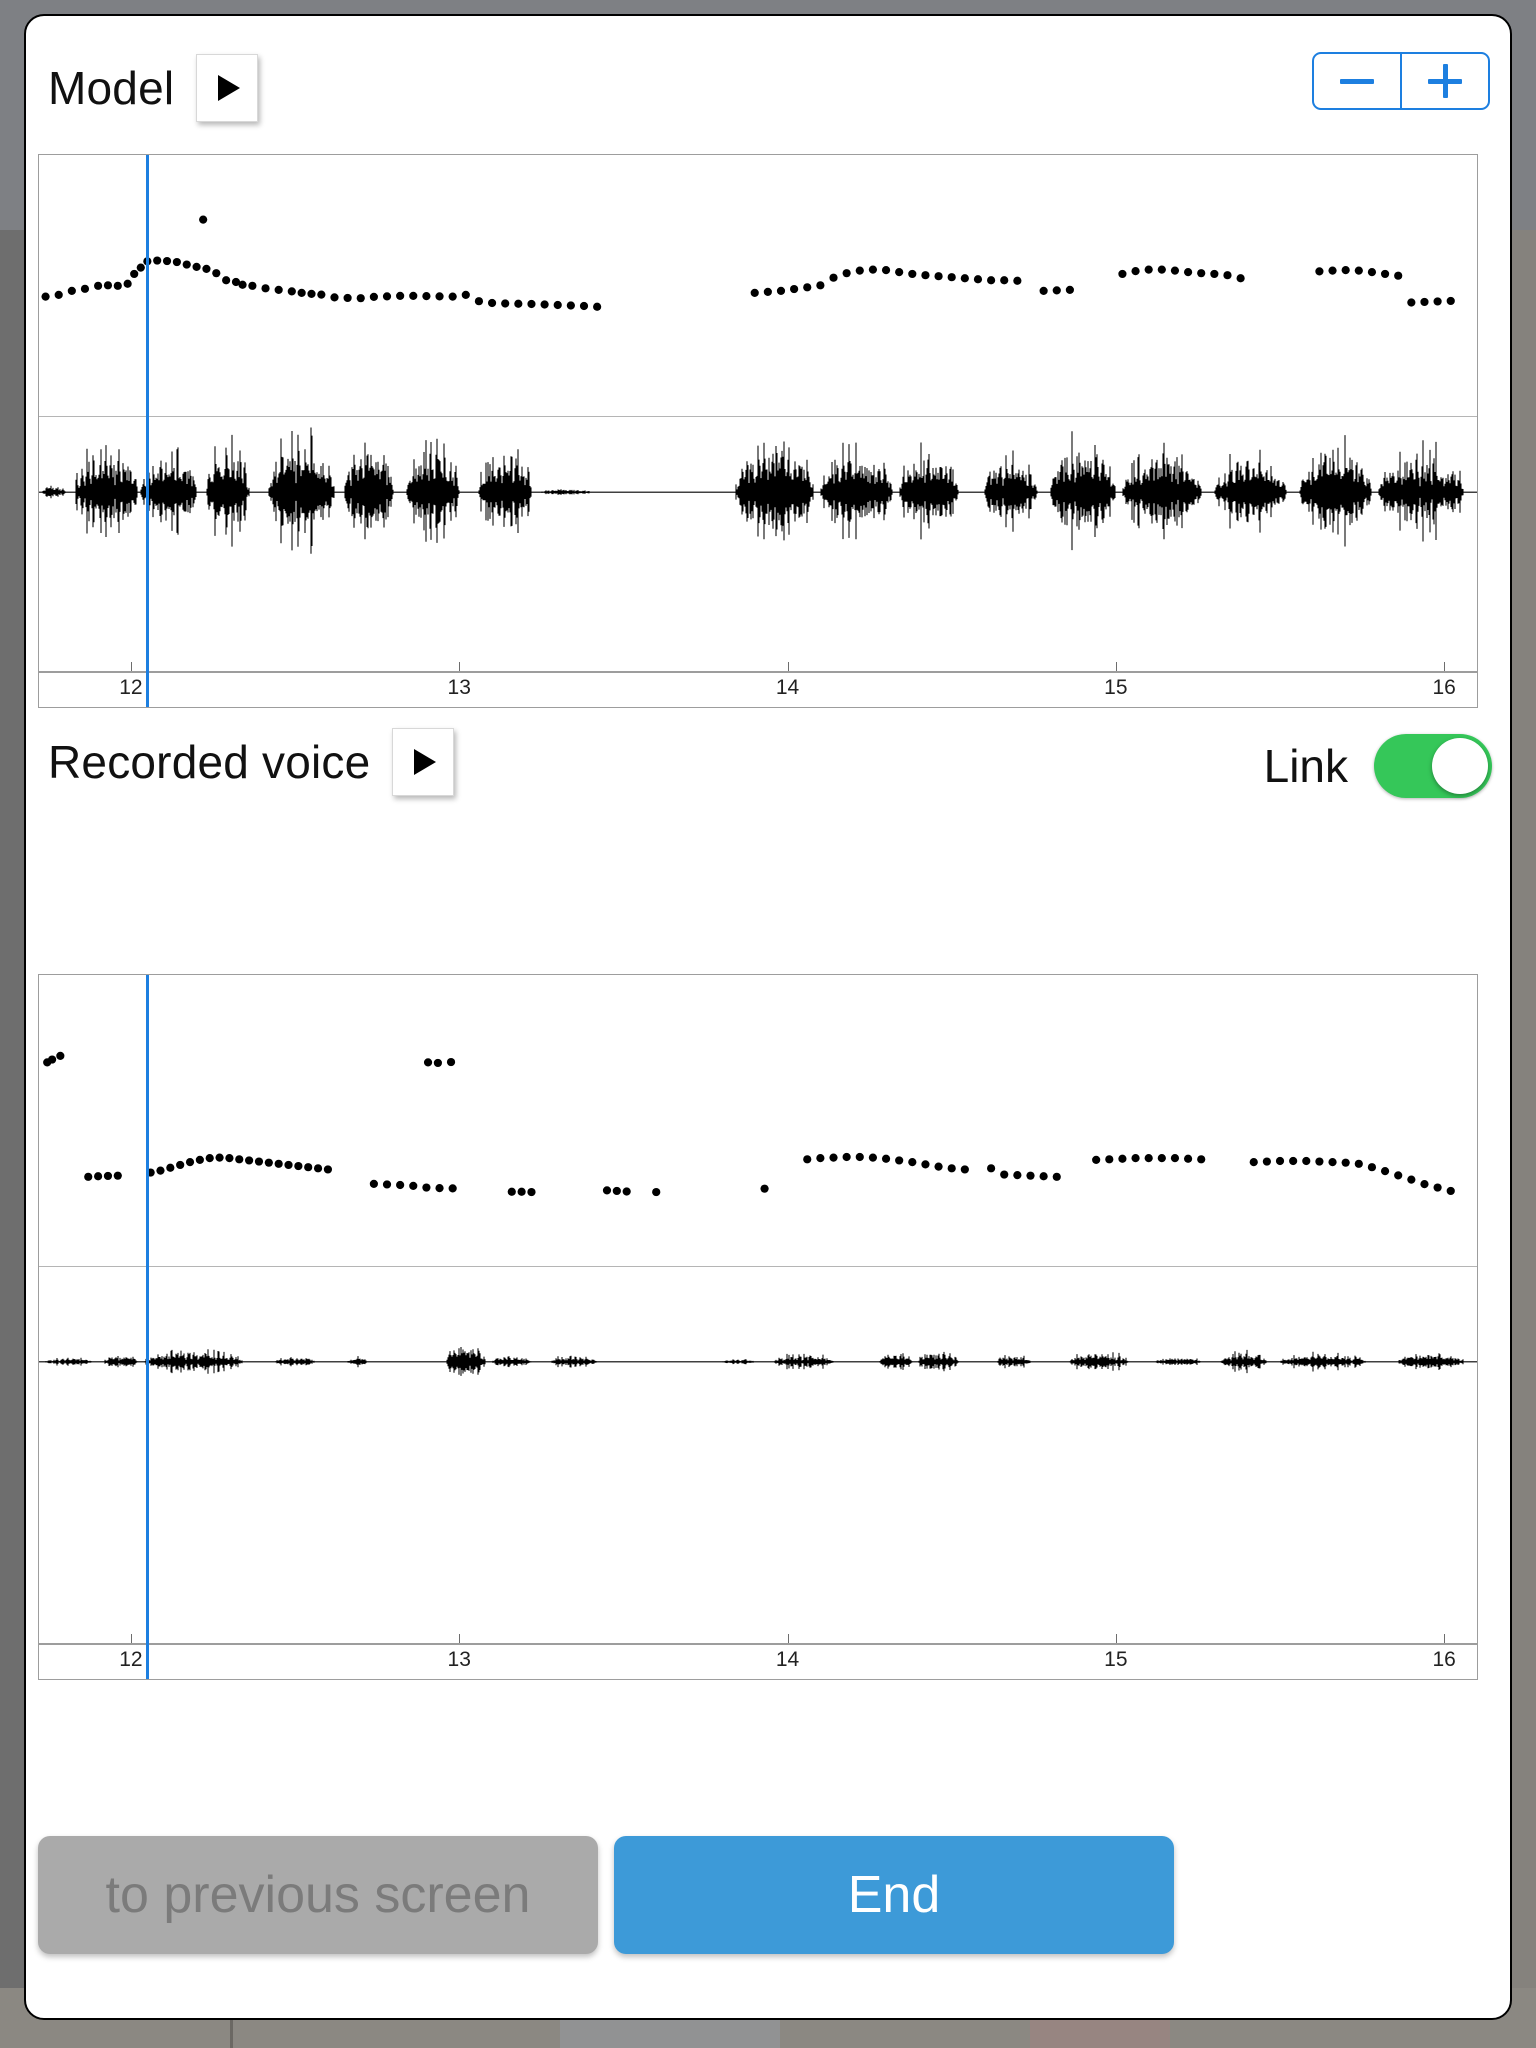  I want to click on model-play-button, so click(227, 88).